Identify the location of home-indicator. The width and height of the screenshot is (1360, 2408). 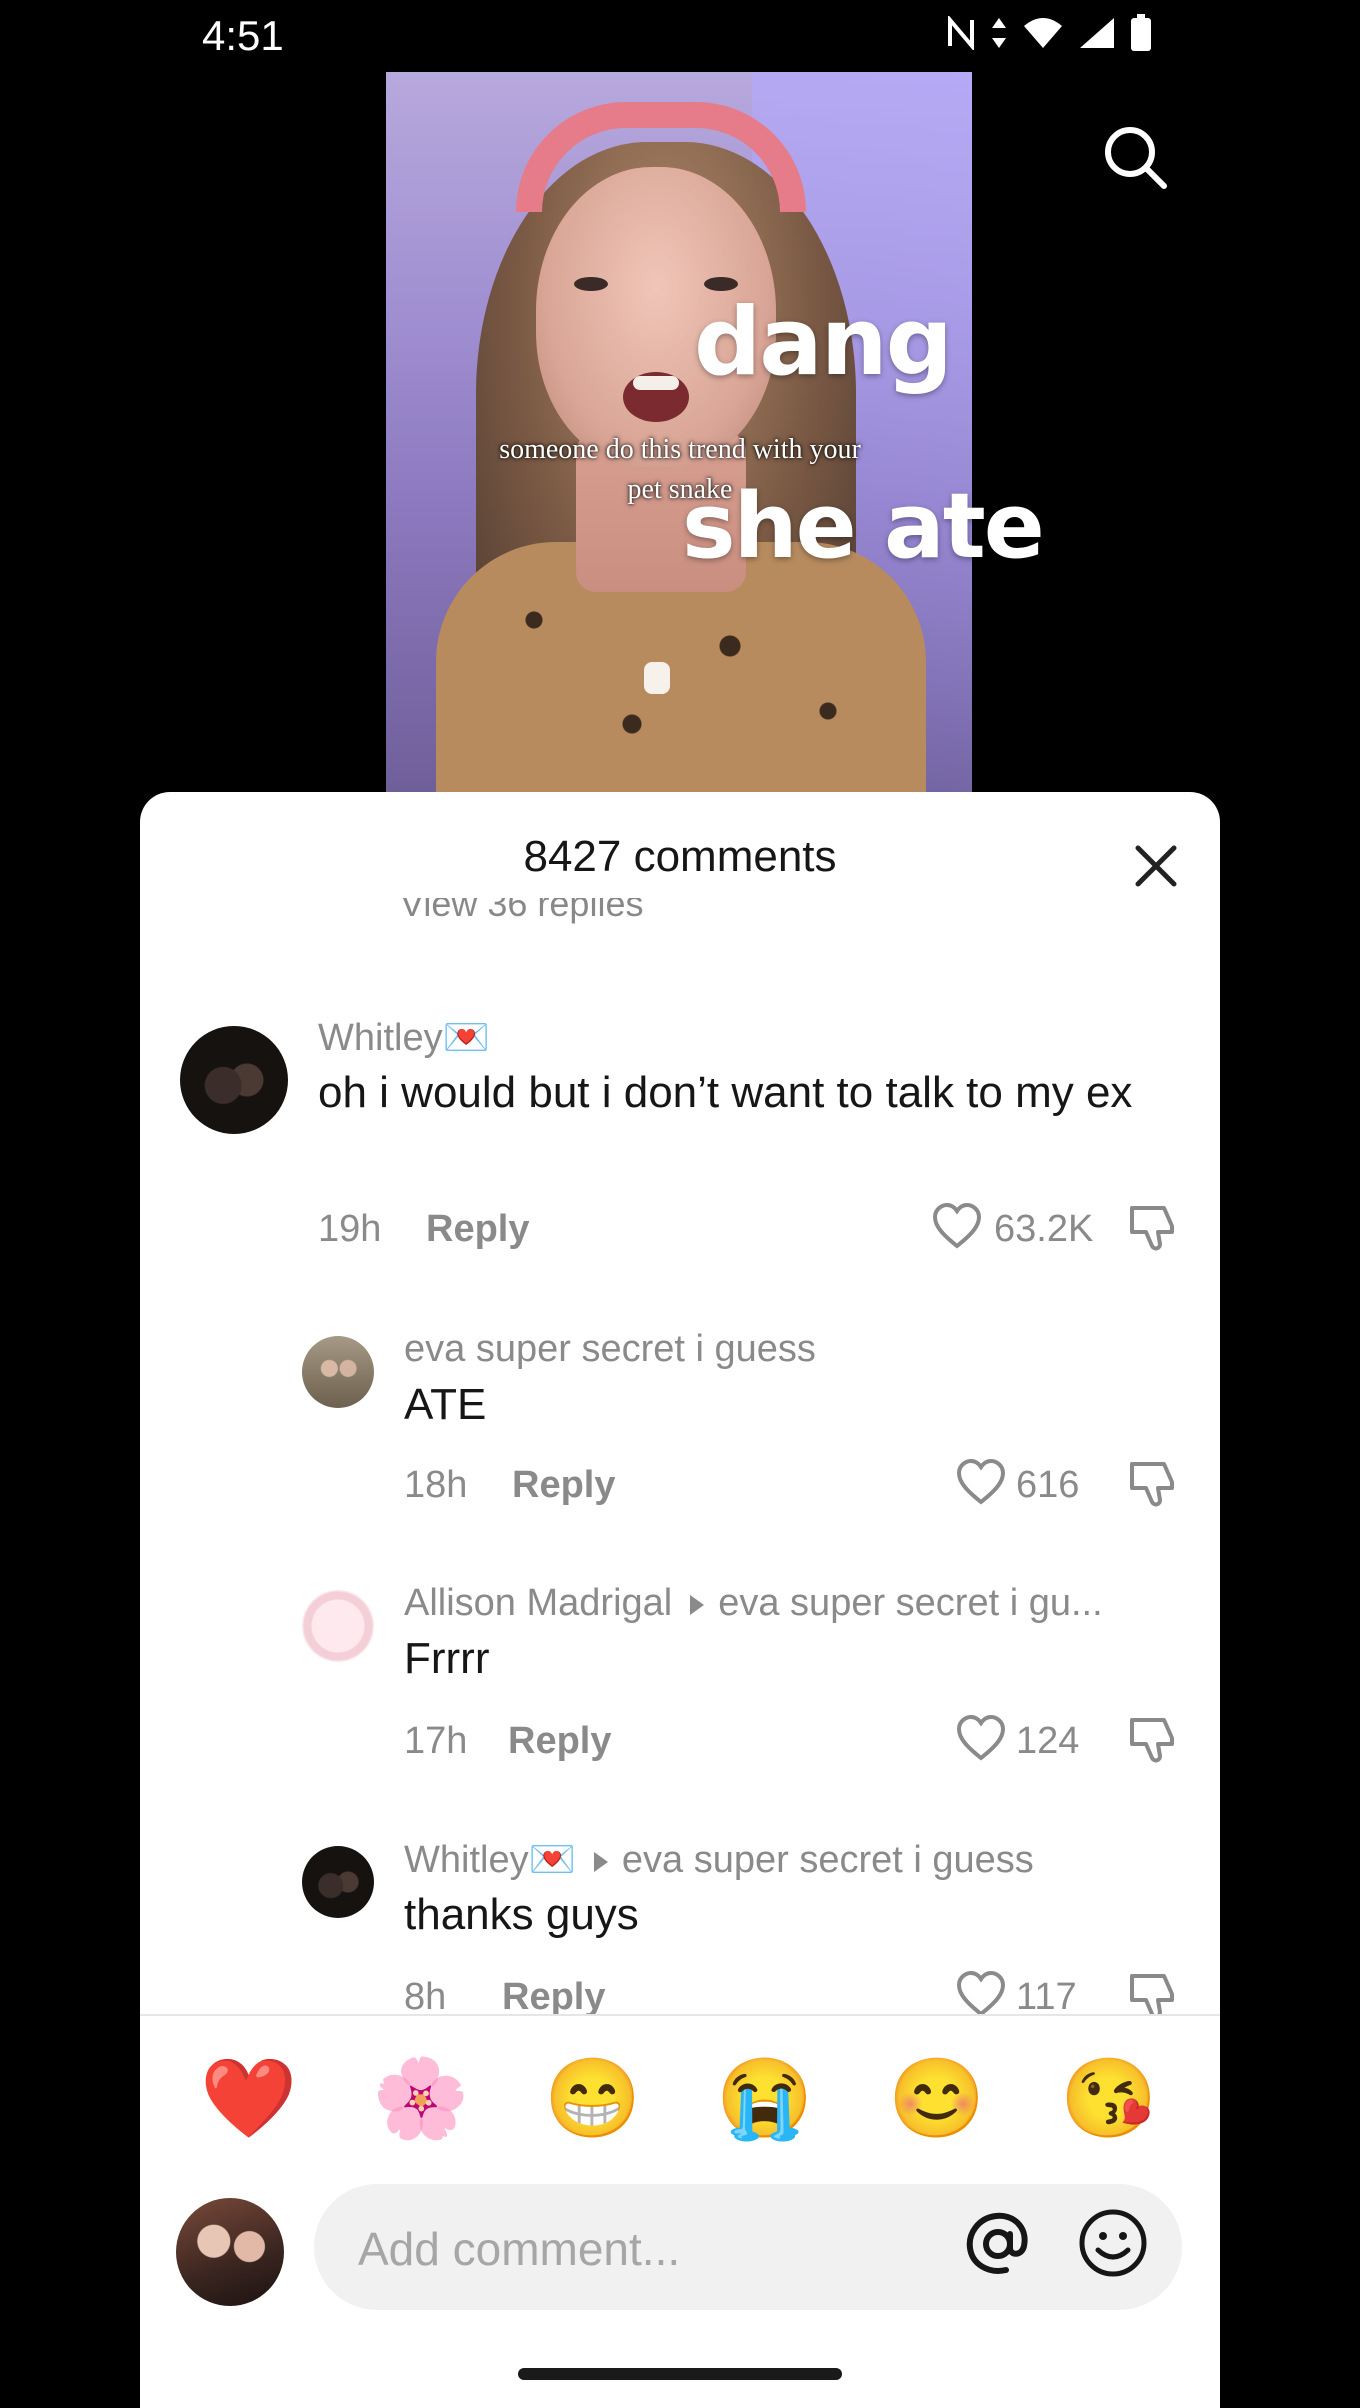
(680, 2374).